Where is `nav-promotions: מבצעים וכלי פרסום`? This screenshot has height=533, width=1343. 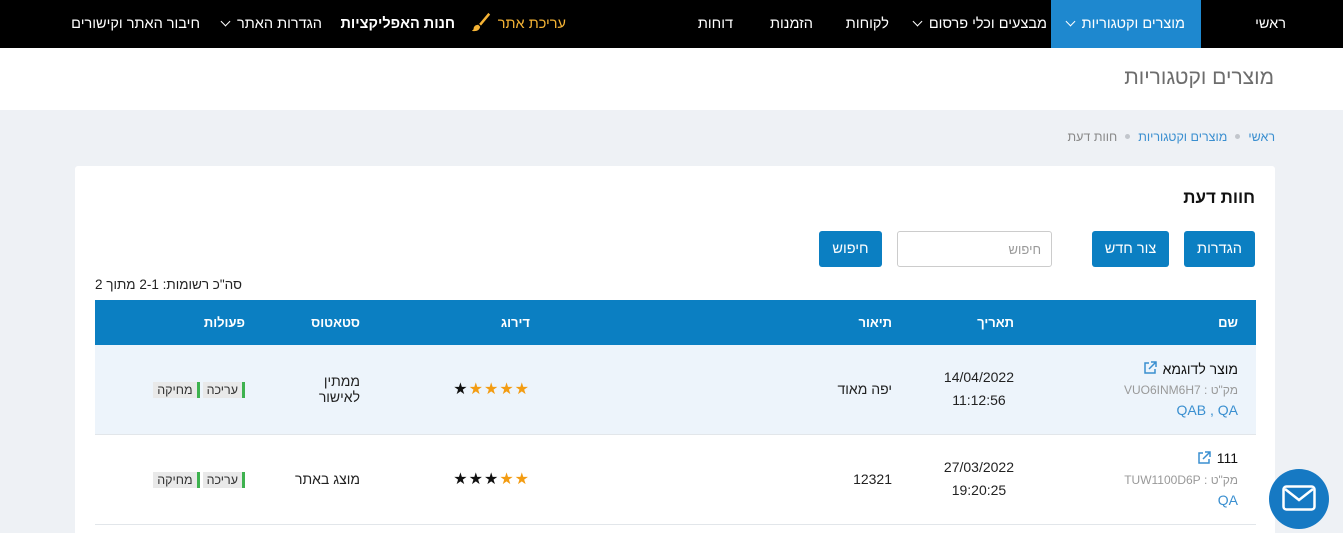 nav-promotions: מבצעים וכלי פרסום is located at coordinates (979, 24).